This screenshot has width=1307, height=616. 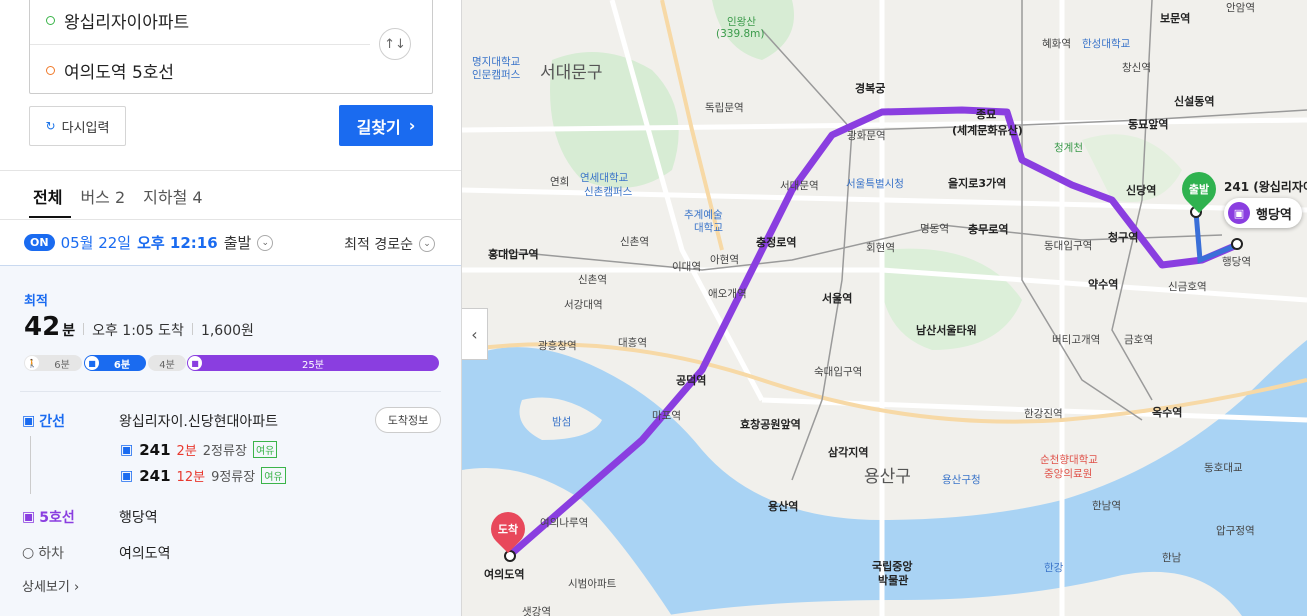 What do you see at coordinates (977, 183) in the screenshot?
I see `map-label: 을지로3가역` at bounding box center [977, 183].